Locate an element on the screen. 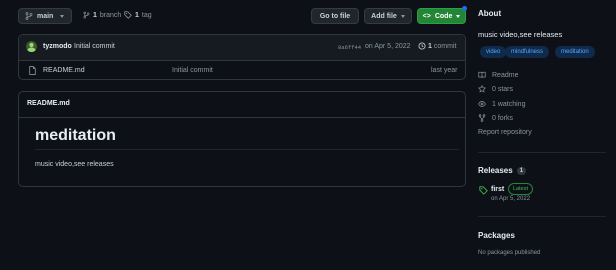 The width and height of the screenshot is (616, 270). stars-label: 0 stars is located at coordinates (503, 89).